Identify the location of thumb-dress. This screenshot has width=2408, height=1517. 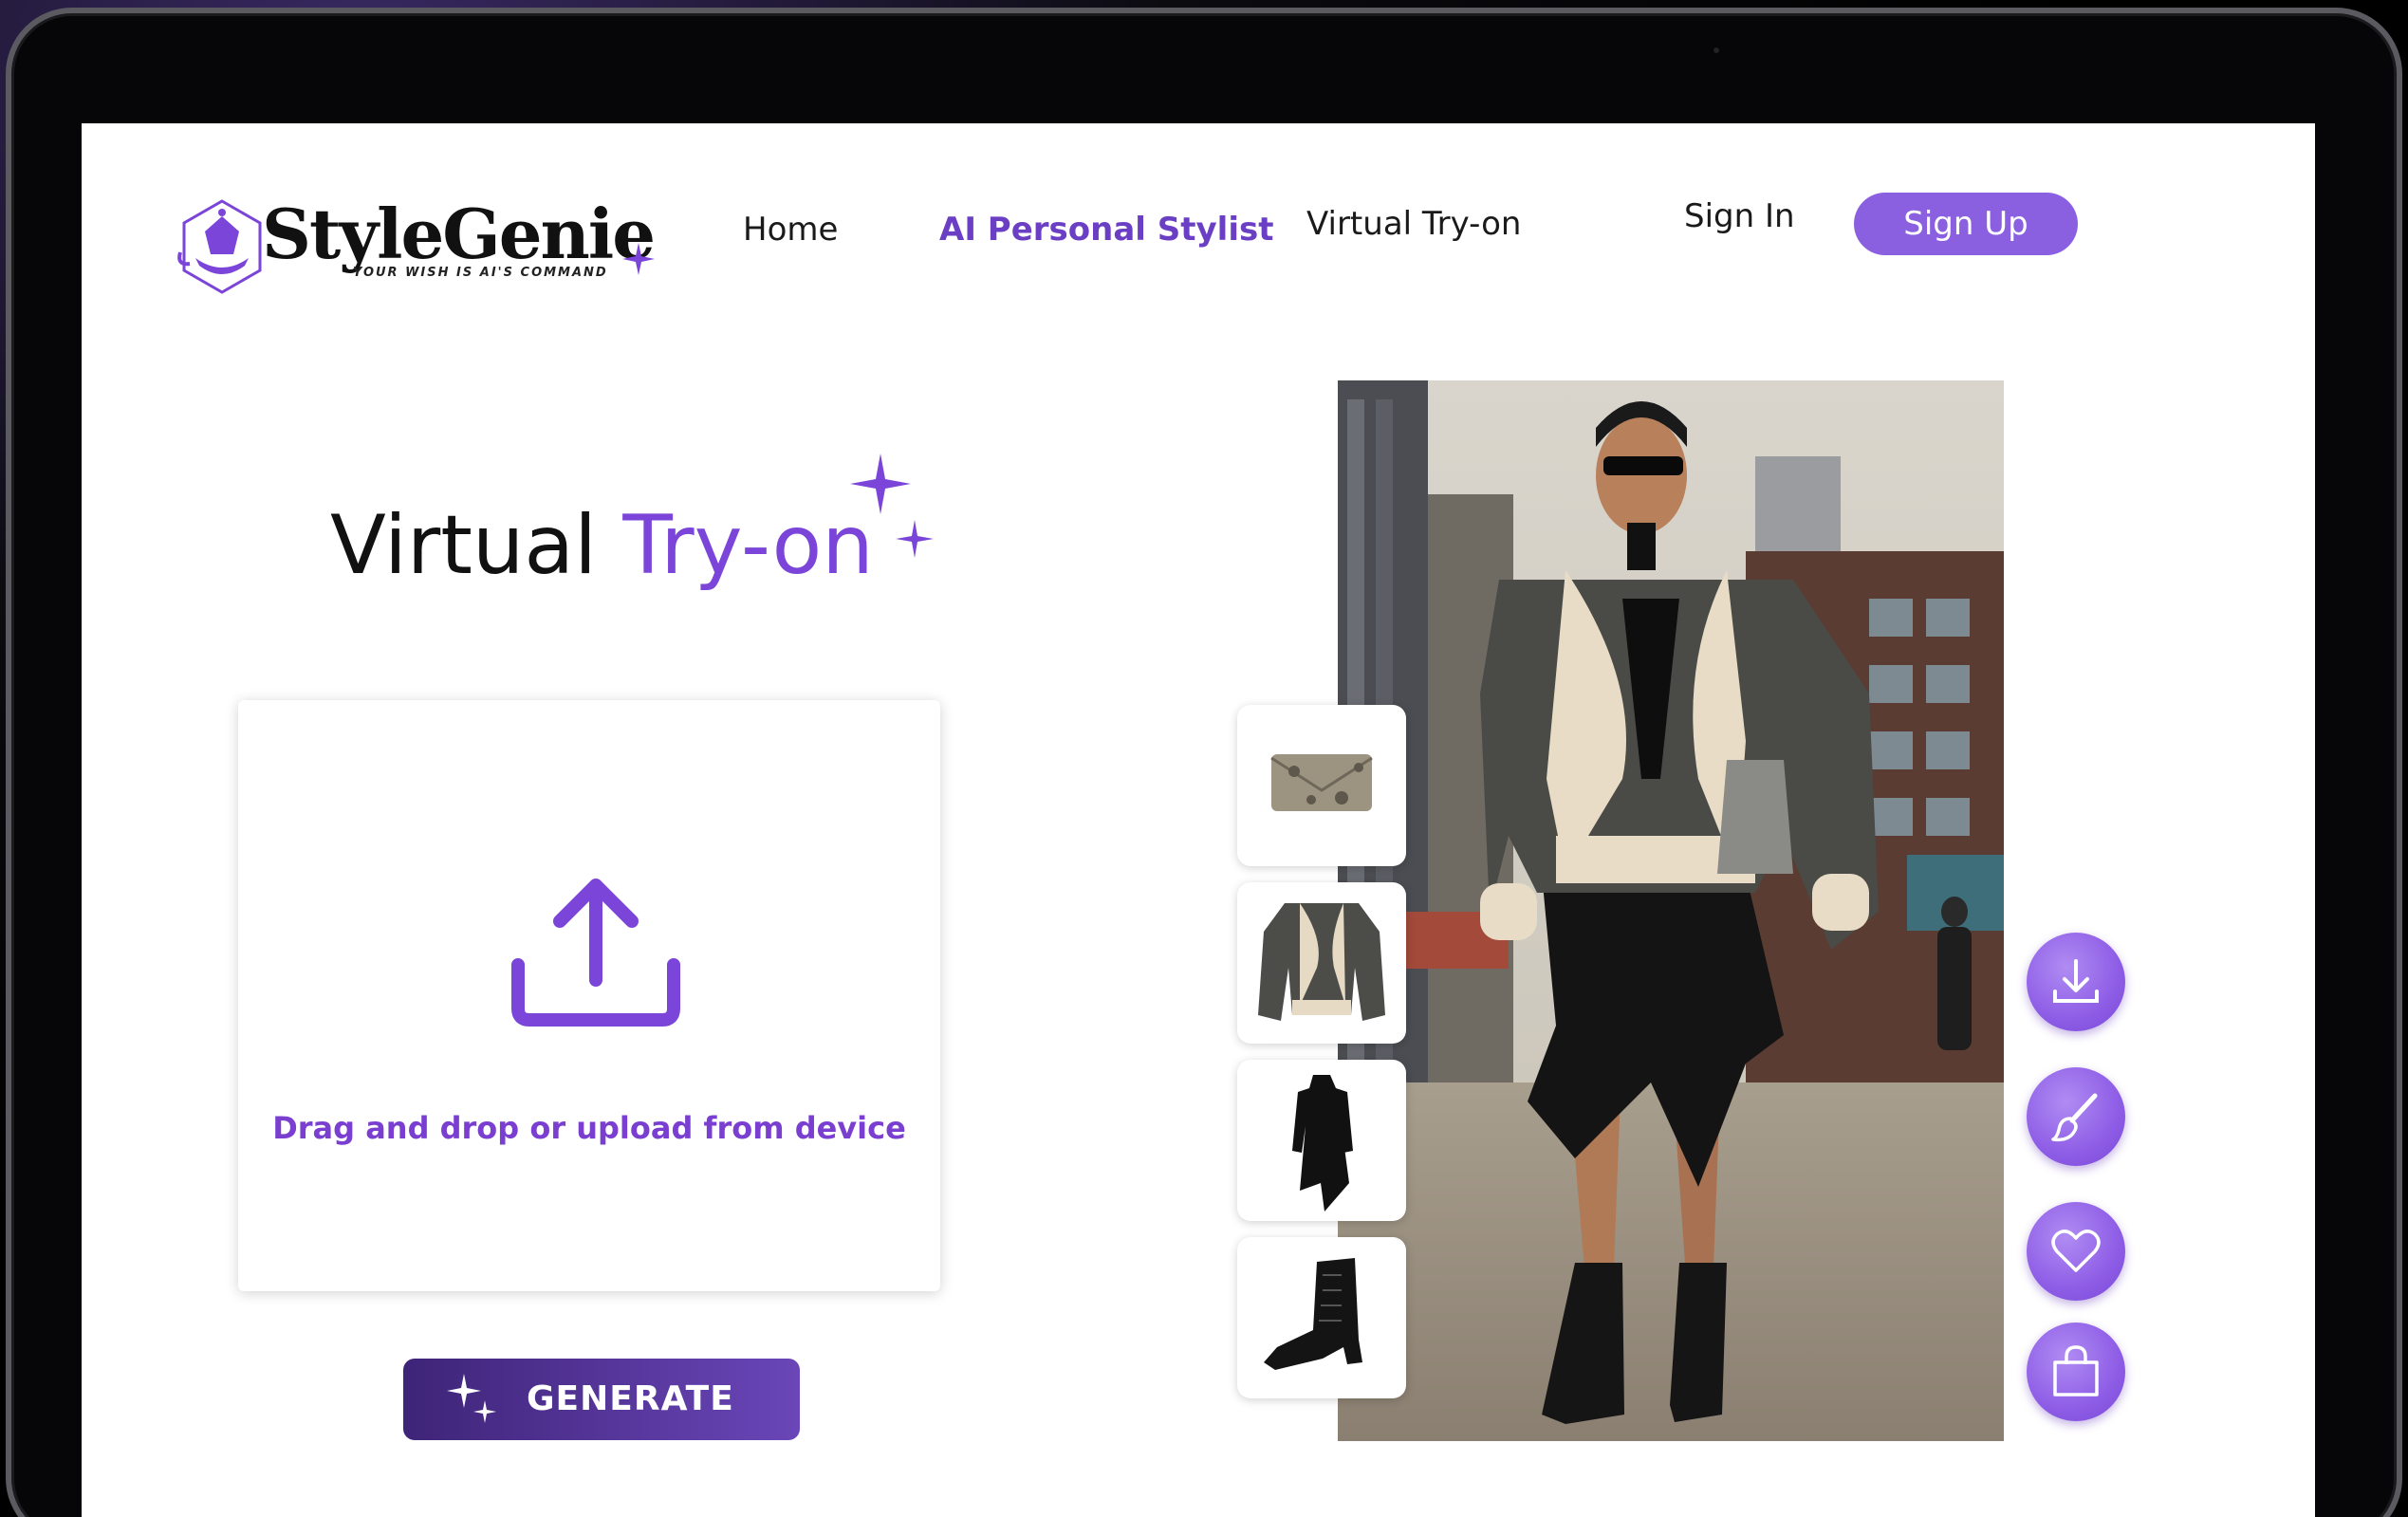
(1321, 1140).